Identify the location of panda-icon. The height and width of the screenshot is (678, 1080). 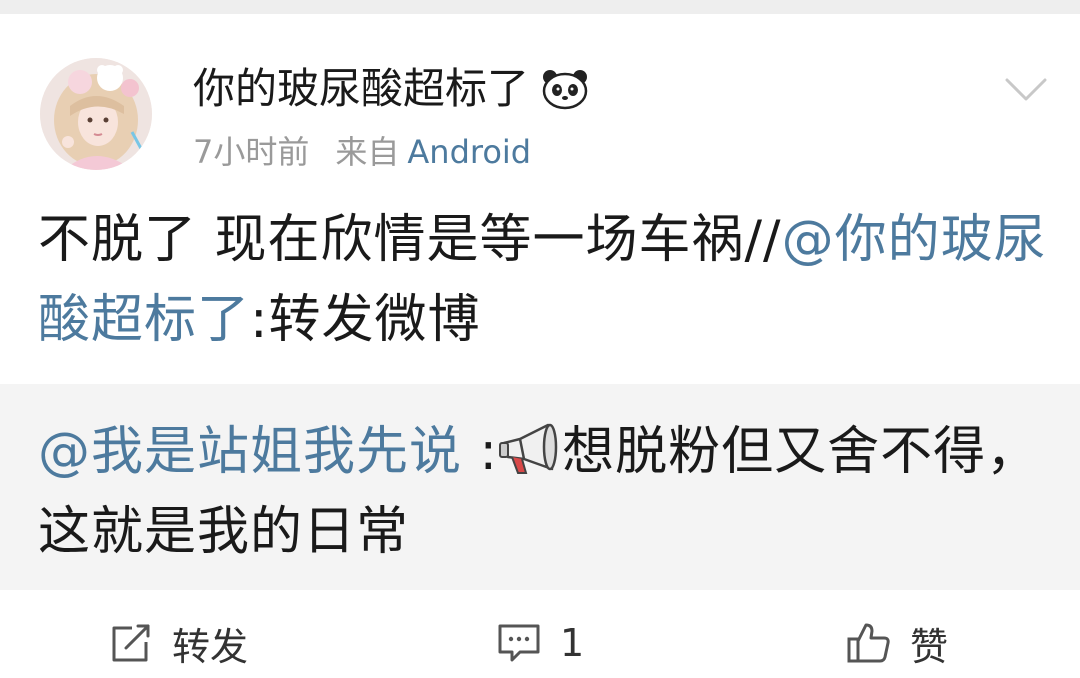
(565, 89).